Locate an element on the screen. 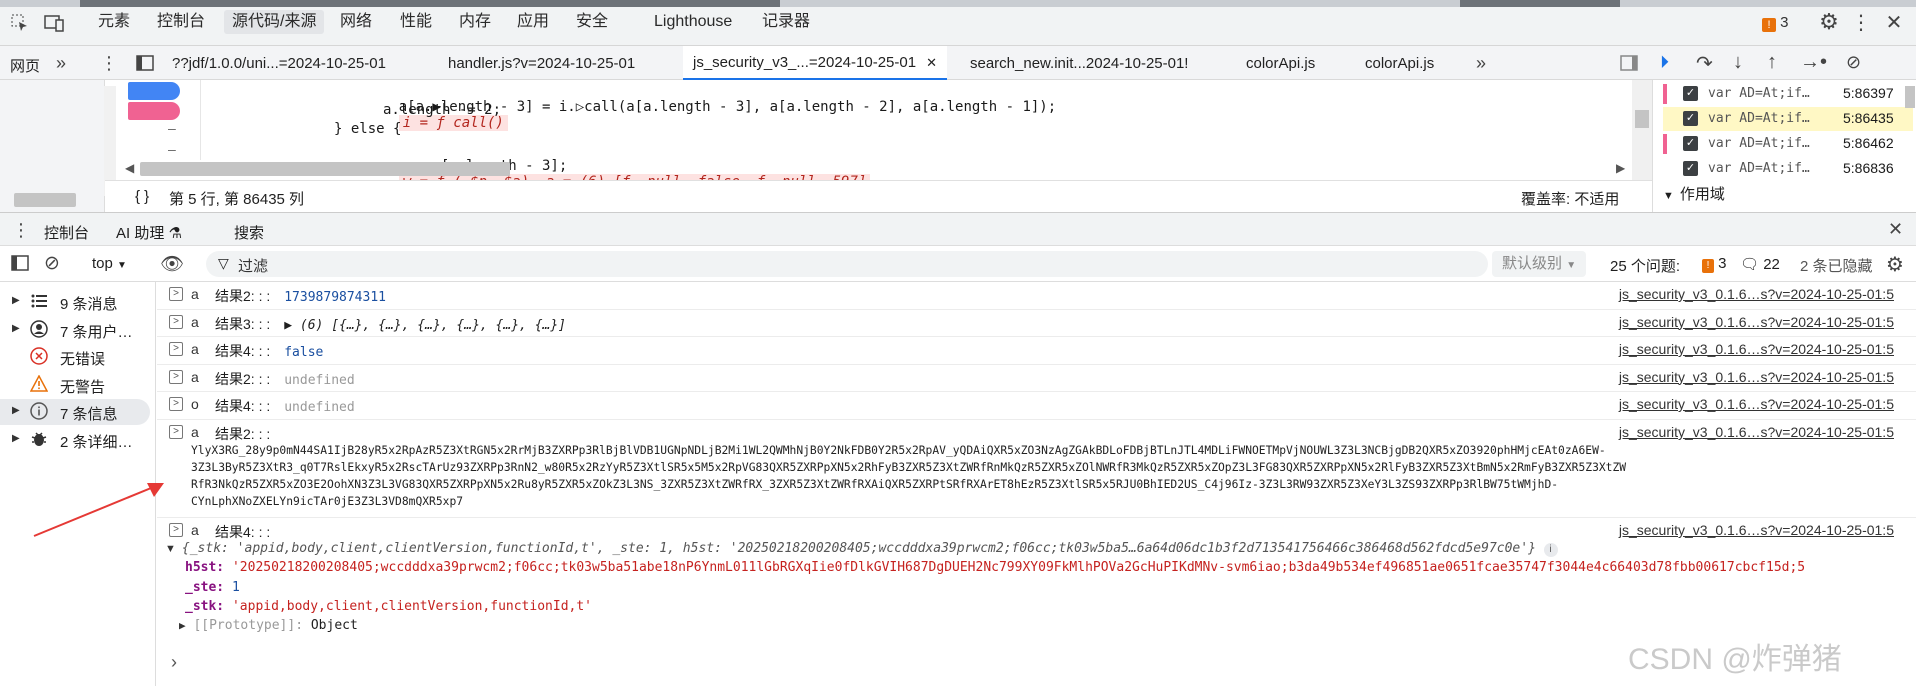 Image resolution: width=1916 pixels, height=686 pixels. info-badge-icon: i is located at coordinates (1550, 550).